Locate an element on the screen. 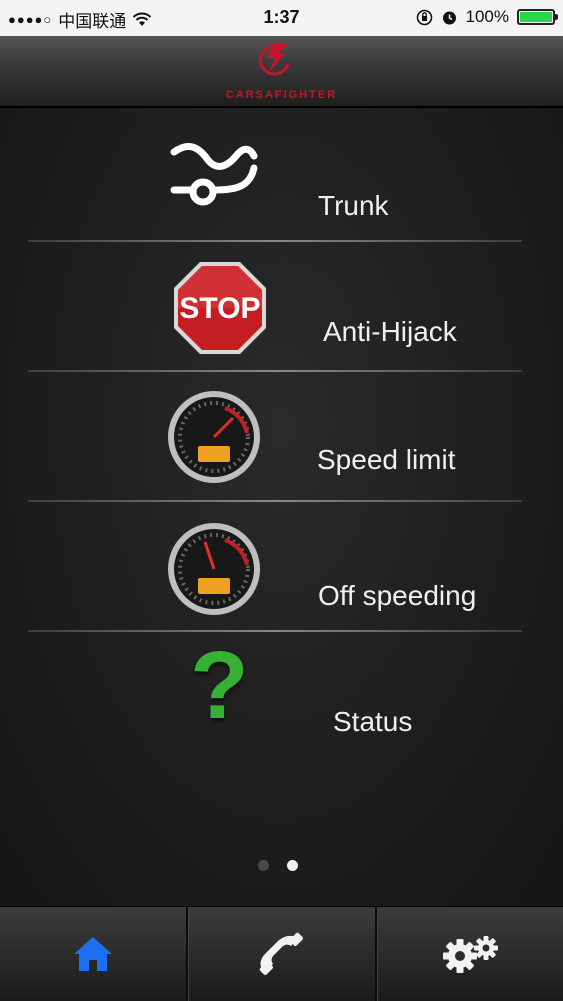 This screenshot has width=563, height=1001. menu-label-off-speeding: Off speeding is located at coordinates (397, 595).